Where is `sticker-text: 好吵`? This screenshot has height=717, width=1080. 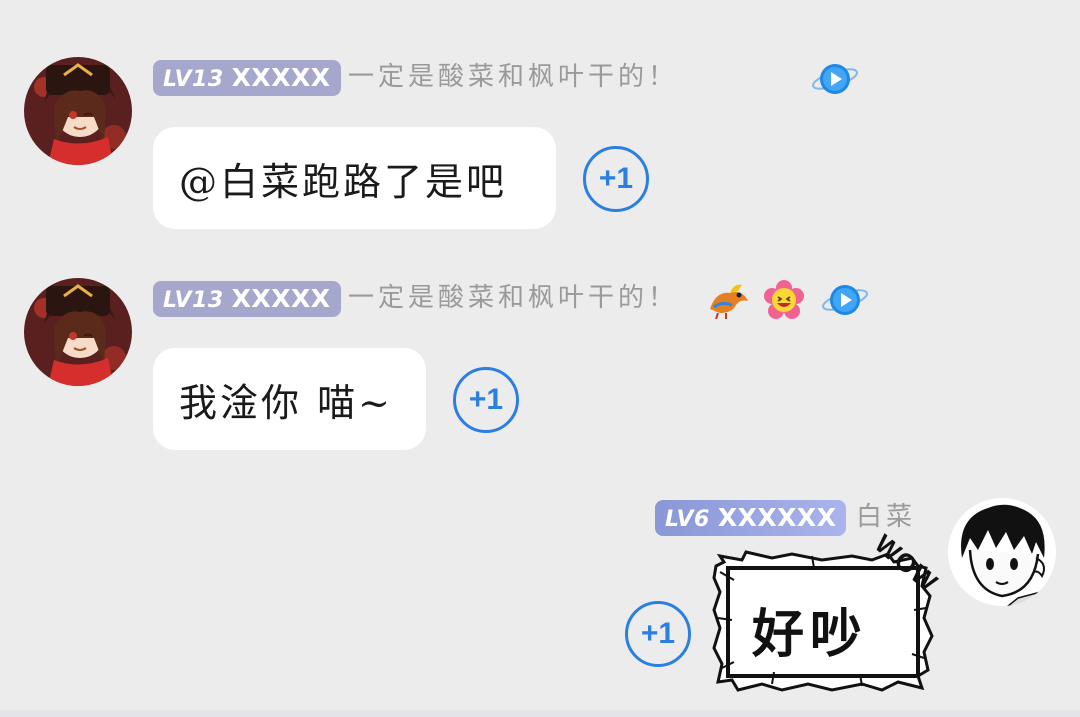
sticker-text: 好吵 is located at coordinates (810, 634).